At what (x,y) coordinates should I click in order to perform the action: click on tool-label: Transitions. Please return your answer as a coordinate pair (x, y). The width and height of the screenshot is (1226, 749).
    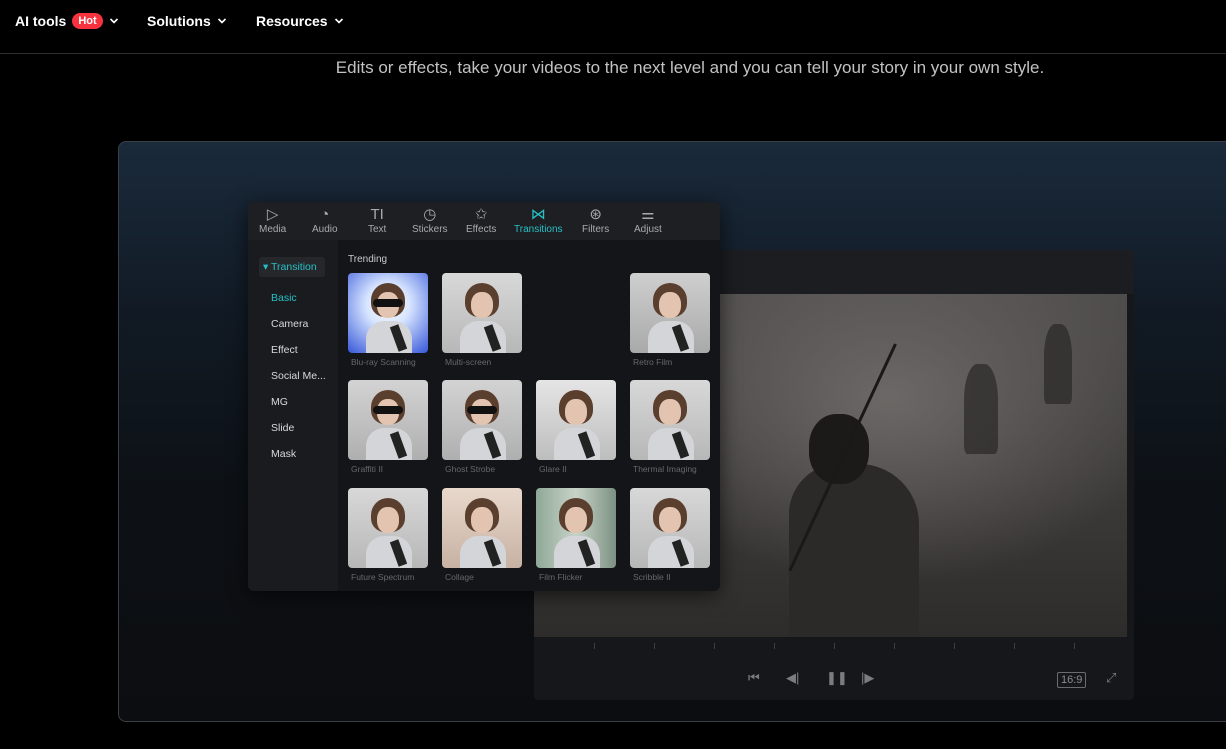
    Looking at the image, I should click on (538, 229).